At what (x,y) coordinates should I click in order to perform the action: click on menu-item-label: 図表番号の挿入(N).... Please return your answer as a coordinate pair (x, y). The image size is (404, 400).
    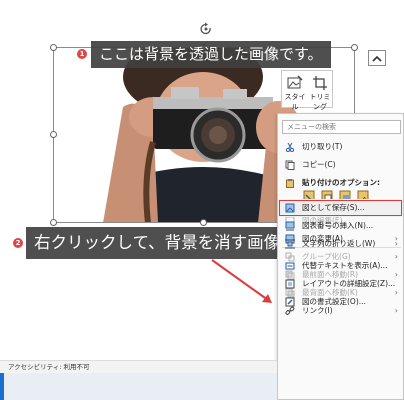
    Looking at the image, I should click on (338, 225).